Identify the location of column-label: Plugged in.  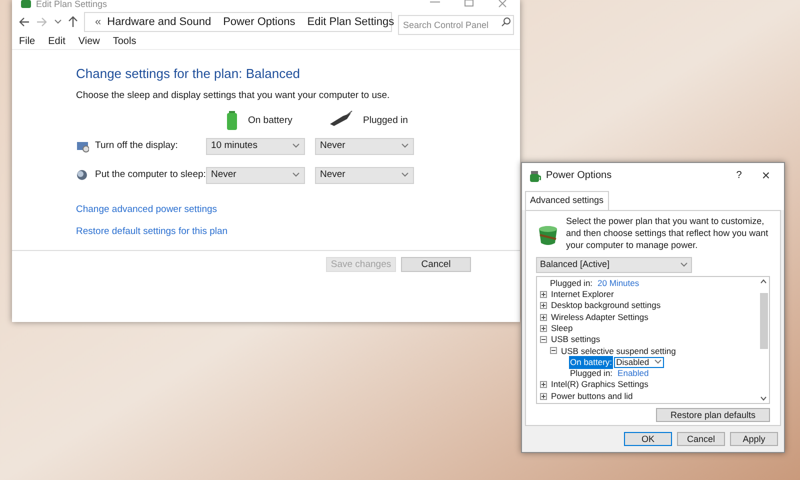
(385, 121).